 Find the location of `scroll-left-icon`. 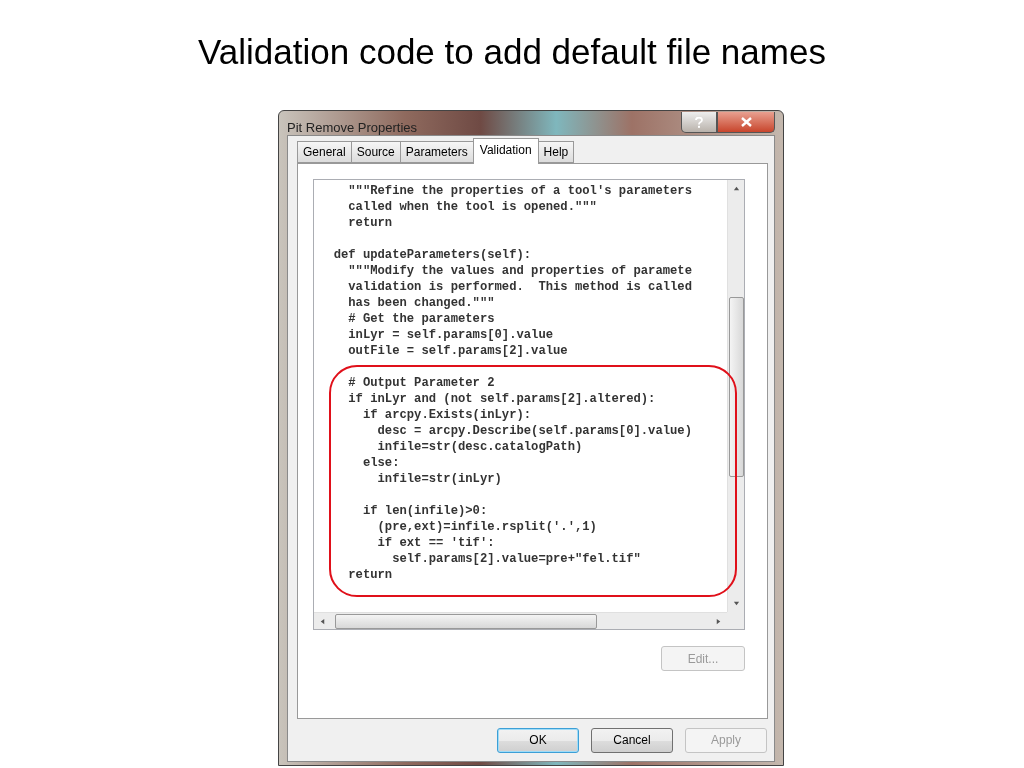

scroll-left-icon is located at coordinates (322, 621).